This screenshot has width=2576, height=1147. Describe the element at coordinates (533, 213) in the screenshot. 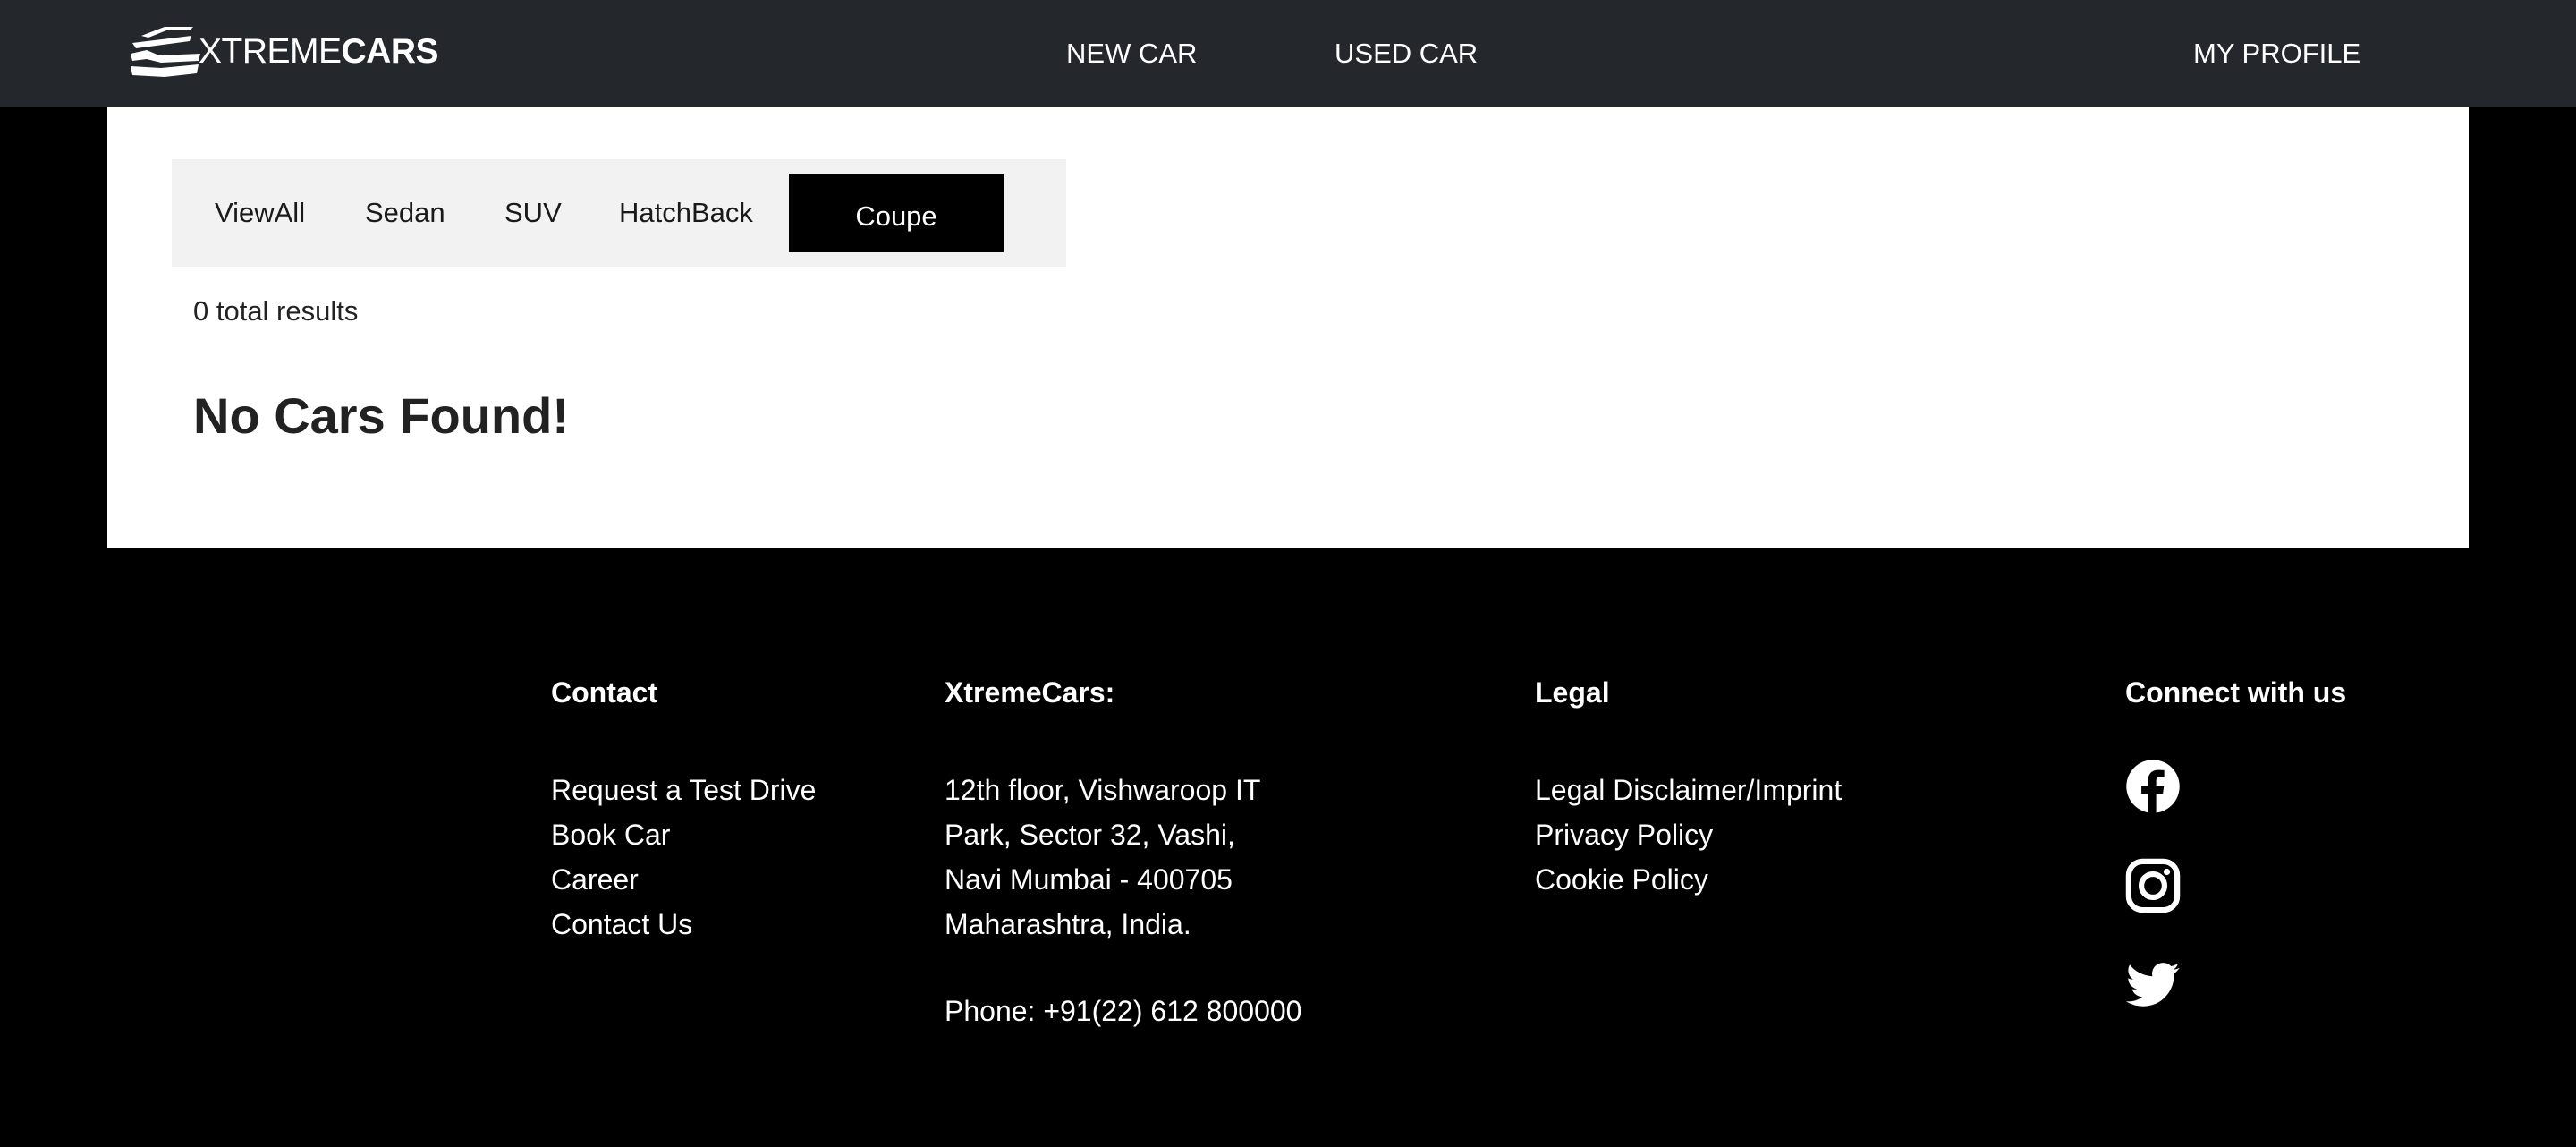

I see `filter-tab-suv: SUV` at that location.